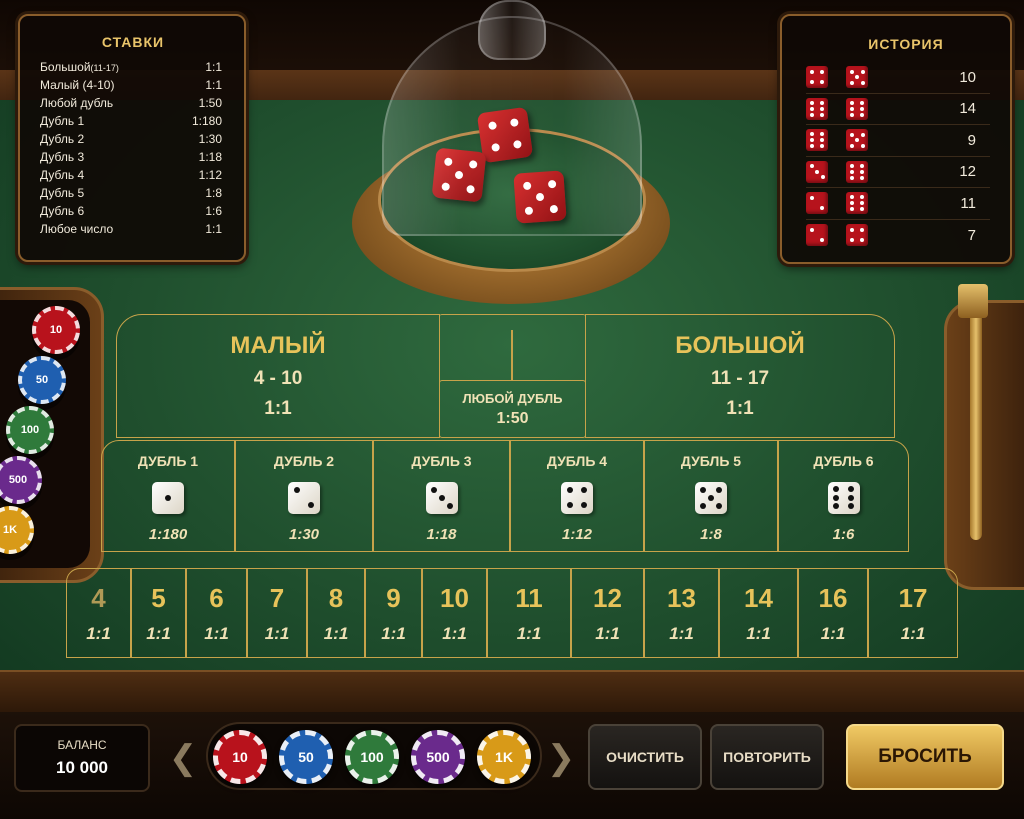  I want to click on bet-sum-8: 8 1:1, so click(336, 613).